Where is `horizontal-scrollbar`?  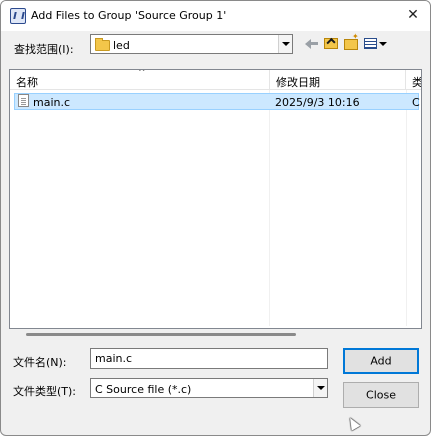
horizontal-scrollbar is located at coordinates (216, 335).